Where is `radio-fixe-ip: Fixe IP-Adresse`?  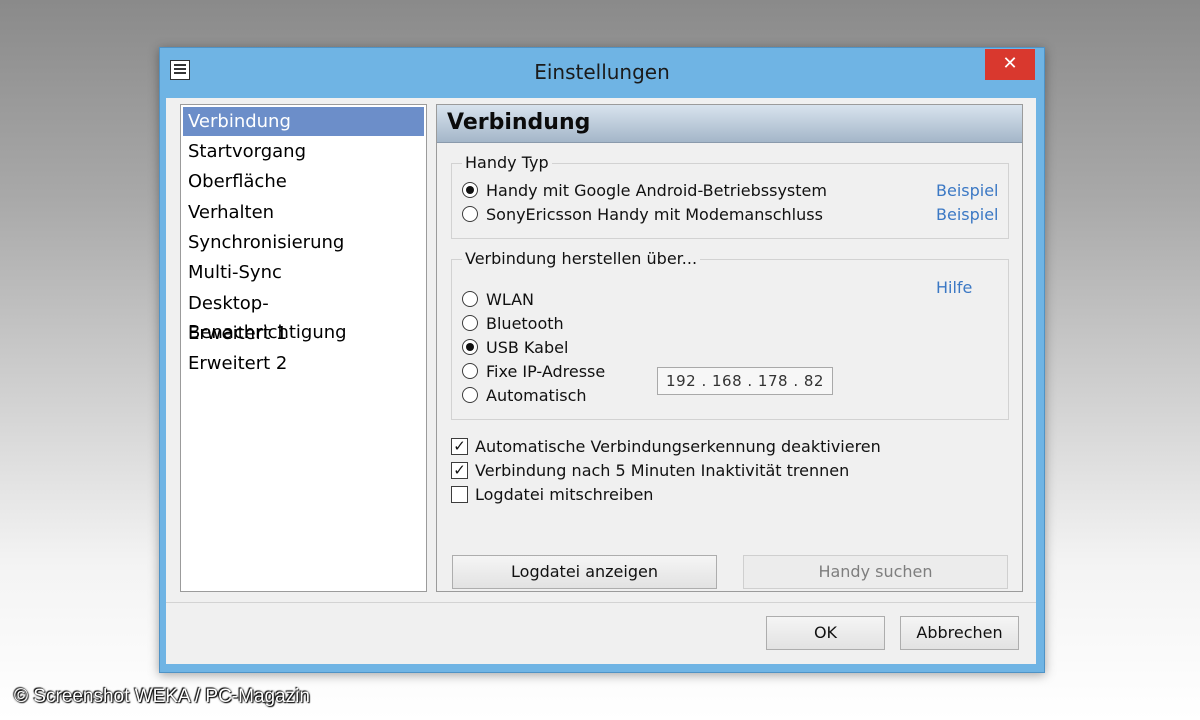 radio-fixe-ip: Fixe IP-Adresse is located at coordinates (552, 373).